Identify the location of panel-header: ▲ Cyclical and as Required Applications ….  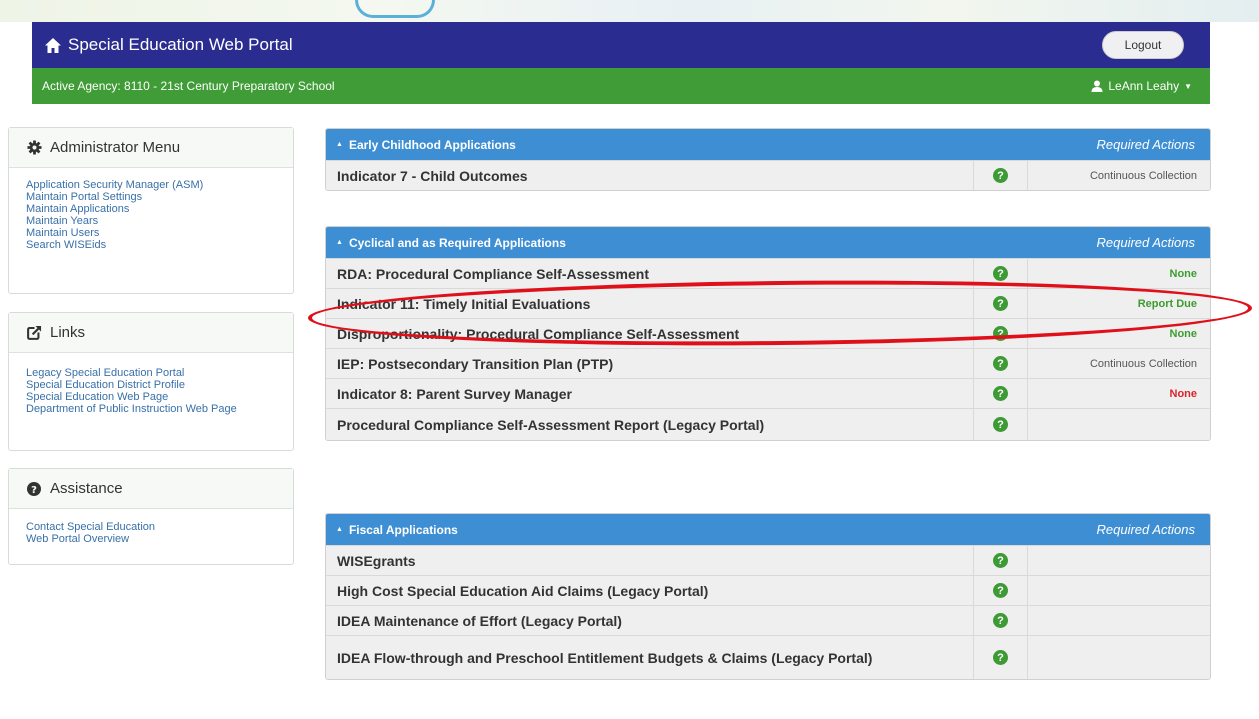
(768, 242).